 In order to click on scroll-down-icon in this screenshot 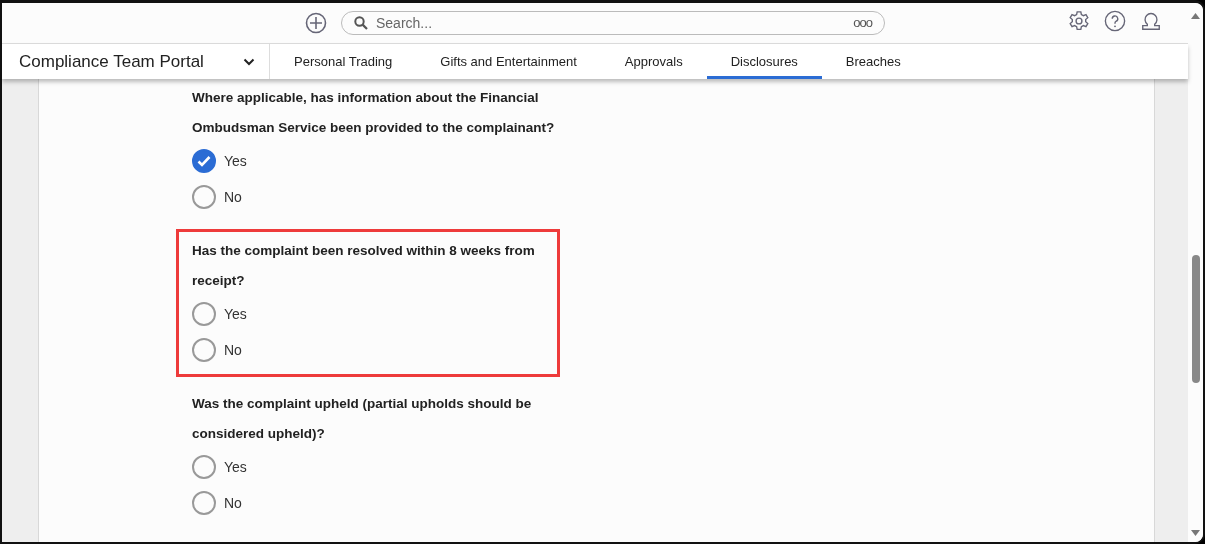, I will do `click(1195, 533)`.